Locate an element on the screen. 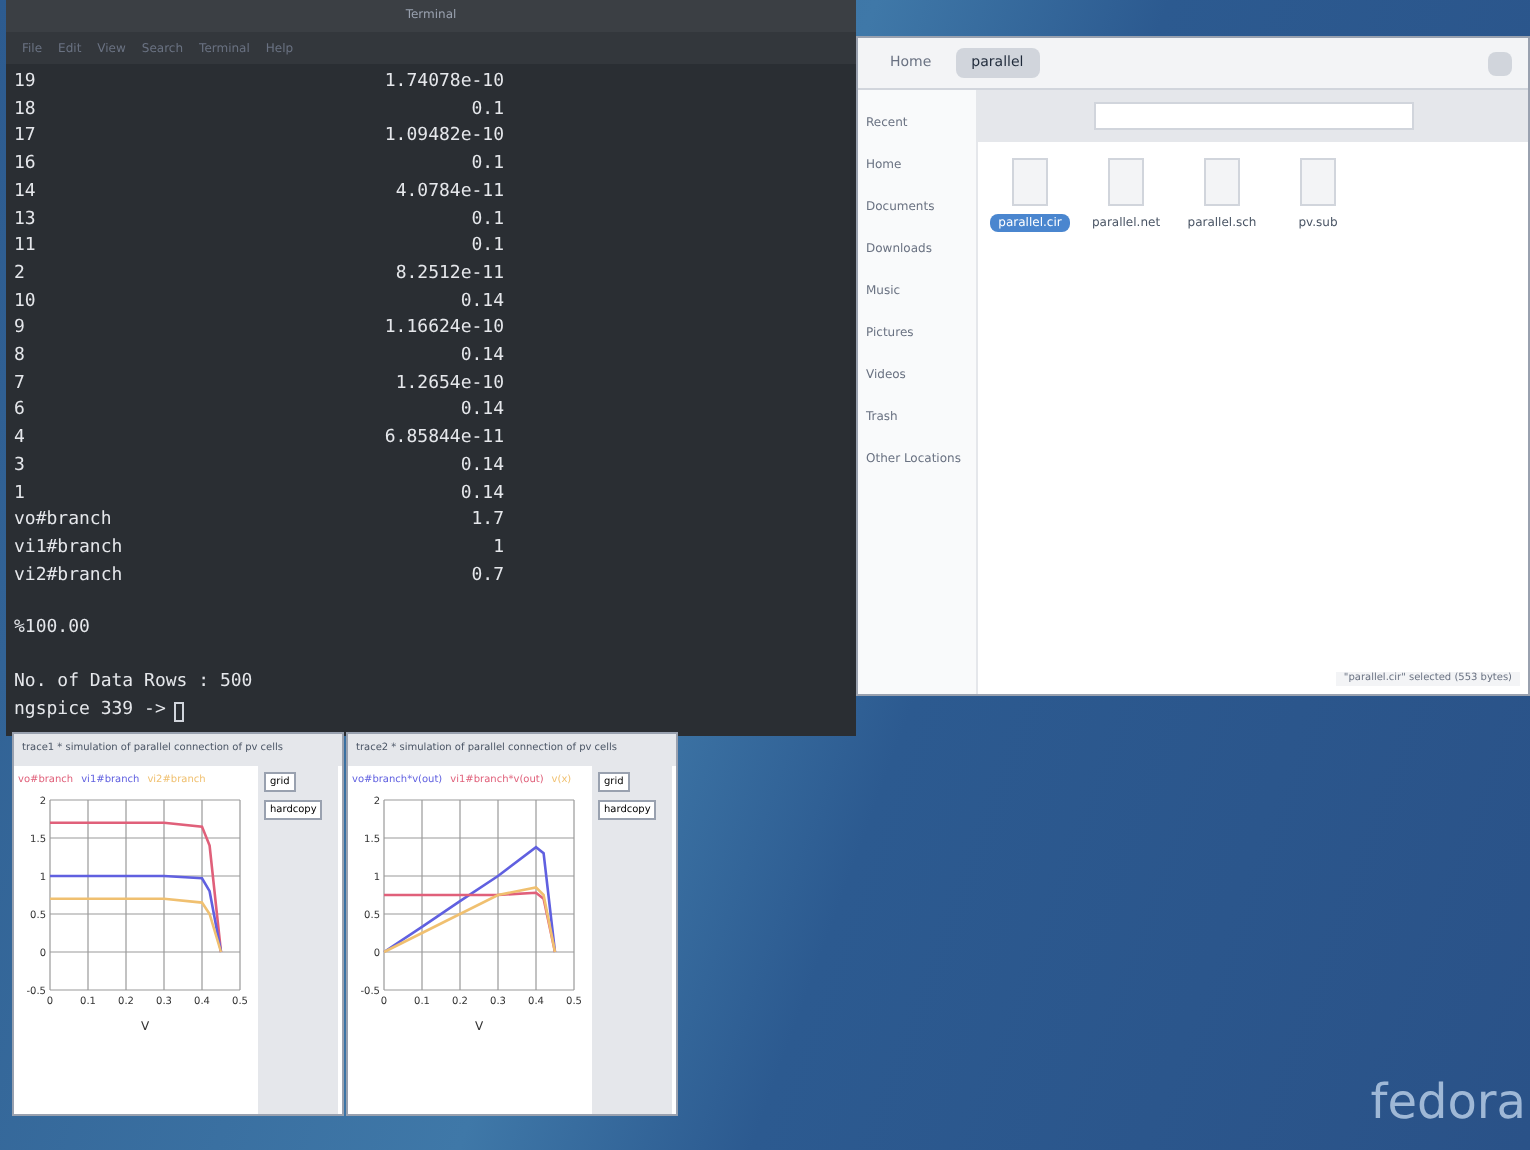  terminal-text: %100.00 is located at coordinates (53, 629).